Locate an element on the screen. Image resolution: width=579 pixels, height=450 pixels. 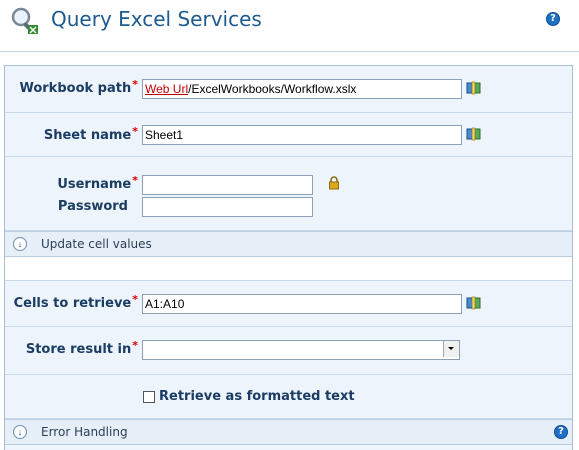
section-title: Update cell values is located at coordinates (96, 244).